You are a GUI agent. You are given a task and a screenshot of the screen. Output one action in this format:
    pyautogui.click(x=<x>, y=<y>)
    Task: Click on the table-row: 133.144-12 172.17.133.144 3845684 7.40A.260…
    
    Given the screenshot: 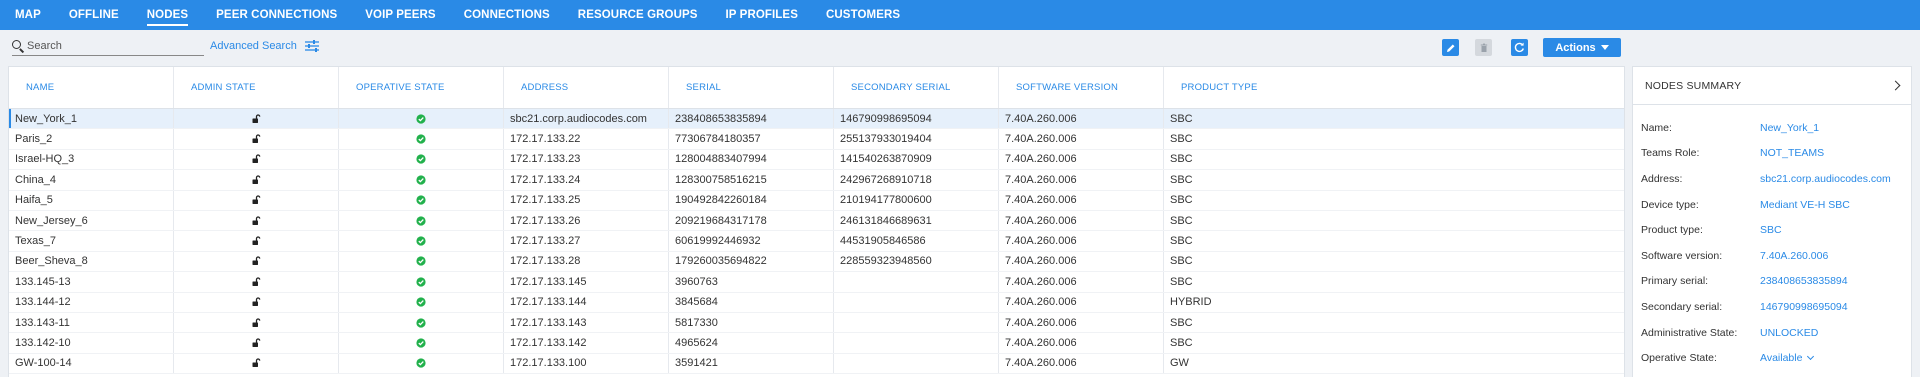 What is the action you would take?
    pyautogui.click(x=816, y=302)
    